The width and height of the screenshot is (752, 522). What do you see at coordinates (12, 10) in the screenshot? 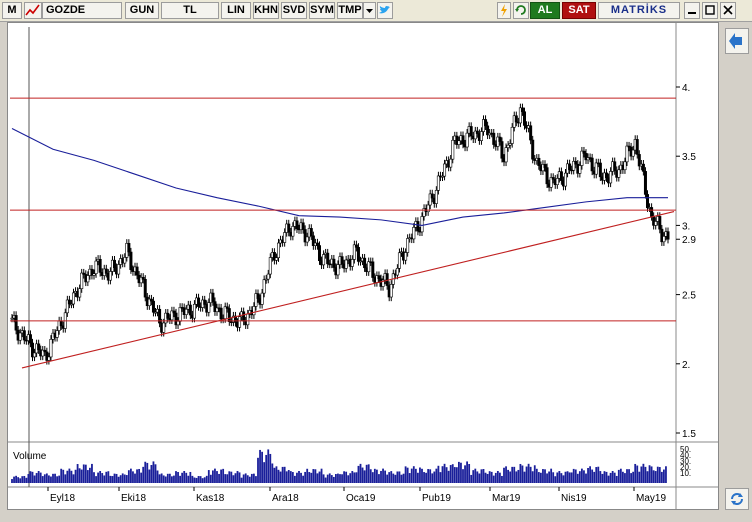
I see `menu-m-button: M` at bounding box center [12, 10].